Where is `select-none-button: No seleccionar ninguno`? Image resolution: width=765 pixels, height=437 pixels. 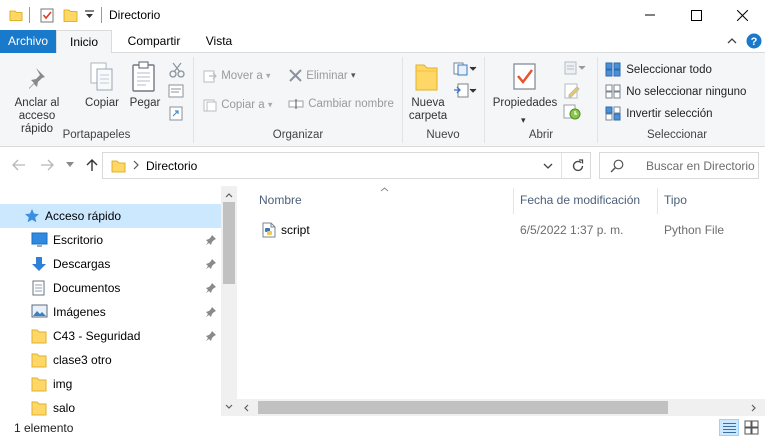
select-none-button: No seleccionar ninguno is located at coordinates (675, 91).